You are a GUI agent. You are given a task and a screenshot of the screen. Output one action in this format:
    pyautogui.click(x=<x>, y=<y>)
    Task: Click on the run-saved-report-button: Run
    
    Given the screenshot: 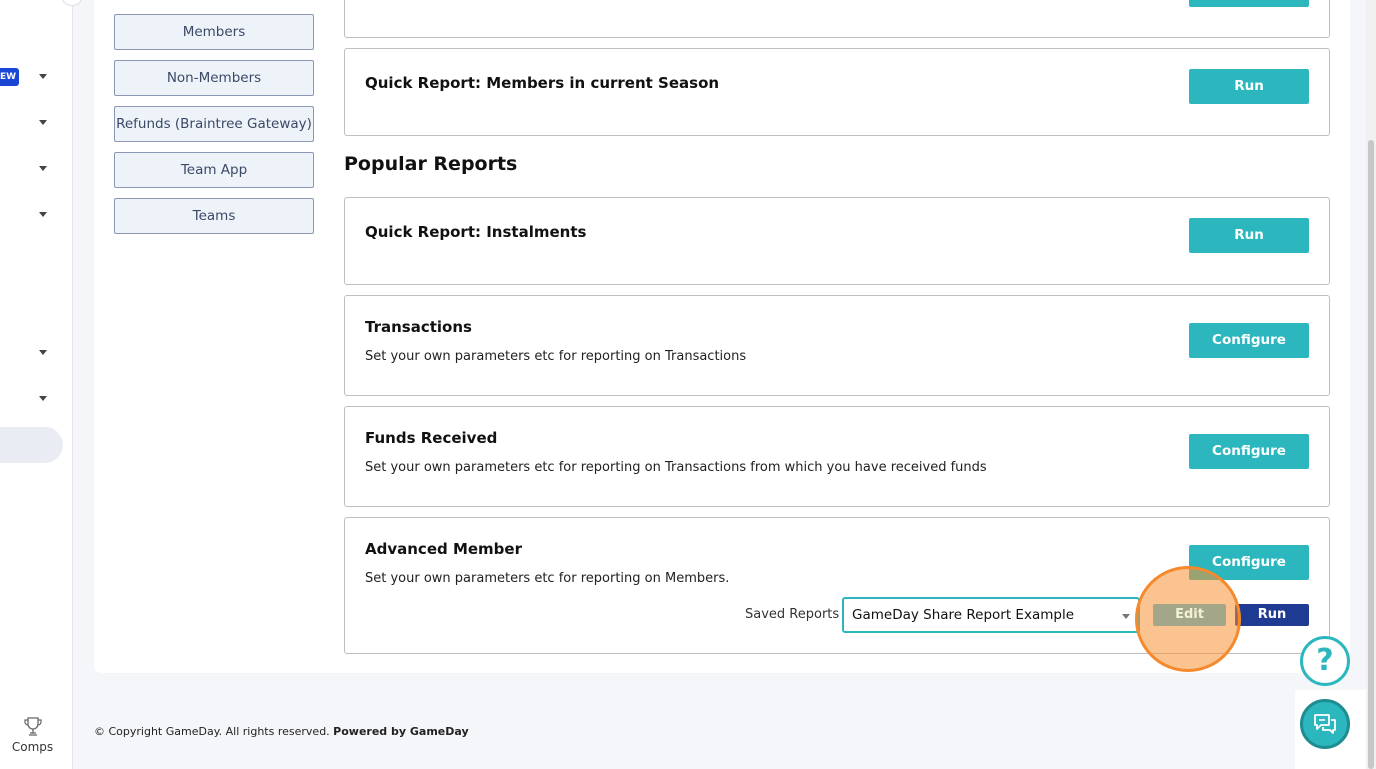 What is the action you would take?
    pyautogui.click(x=1272, y=615)
    